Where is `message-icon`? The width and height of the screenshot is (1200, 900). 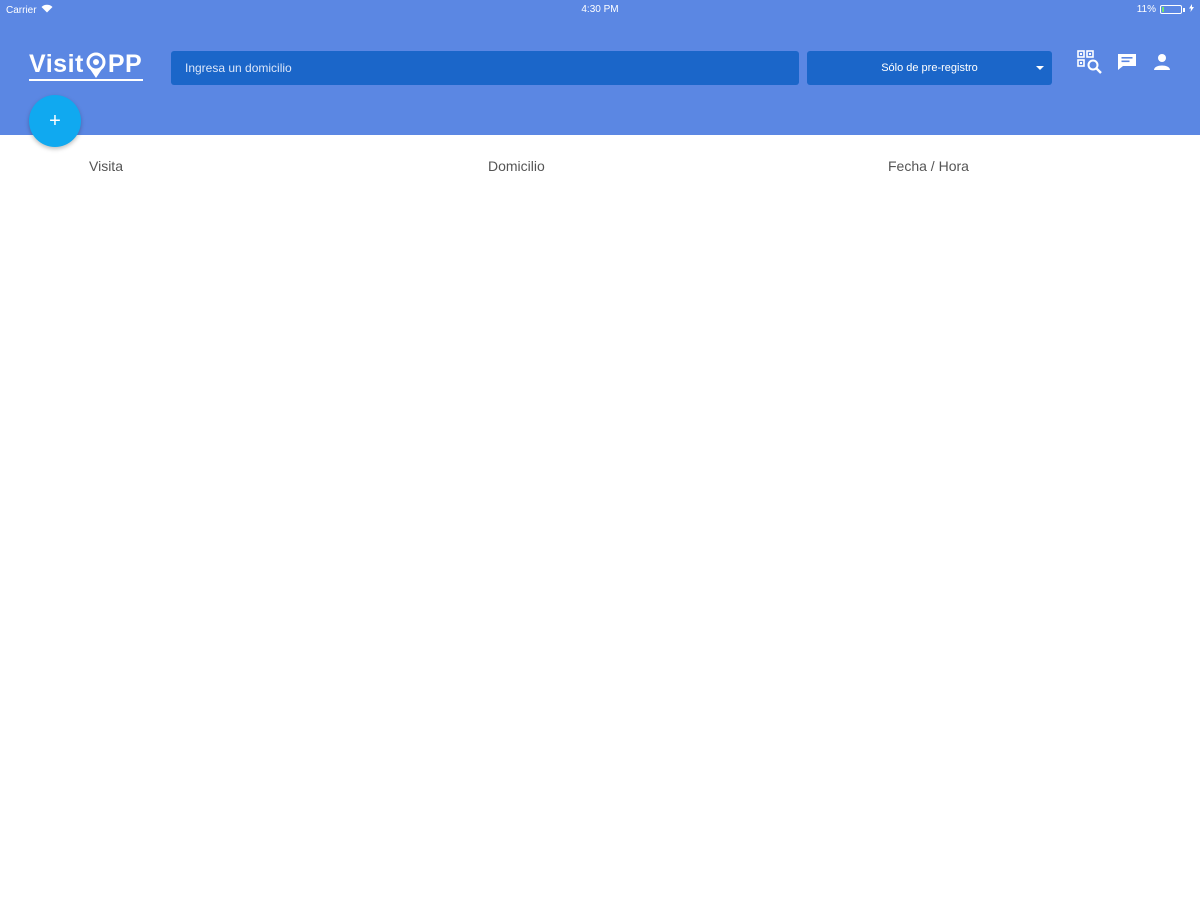
message-icon is located at coordinates (1127, 62).